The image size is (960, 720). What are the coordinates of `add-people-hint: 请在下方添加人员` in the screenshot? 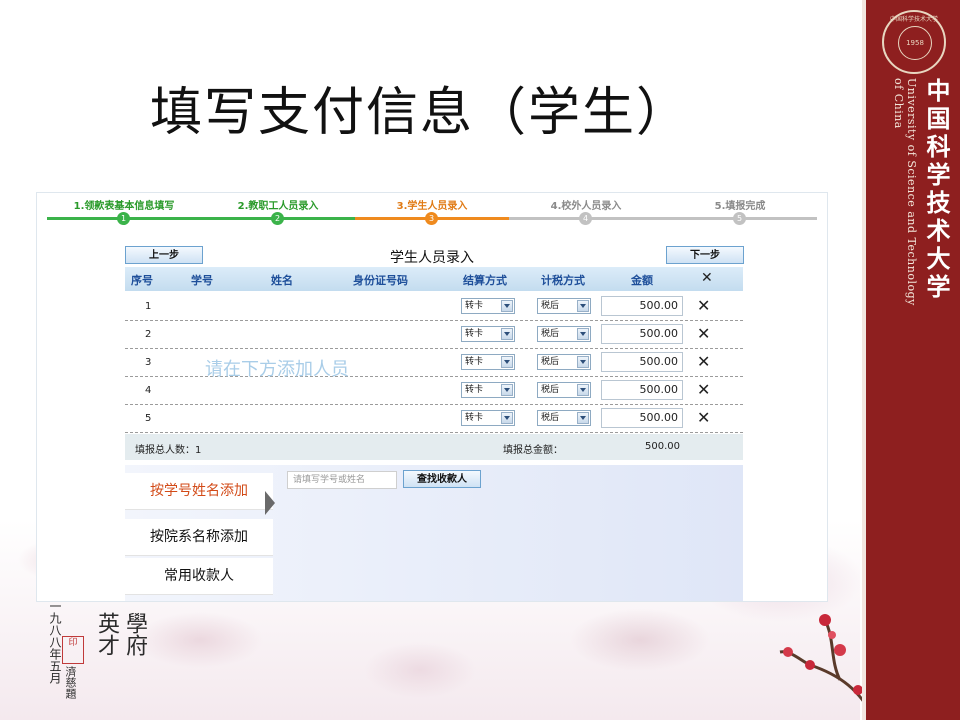 It's located at (277, 369).